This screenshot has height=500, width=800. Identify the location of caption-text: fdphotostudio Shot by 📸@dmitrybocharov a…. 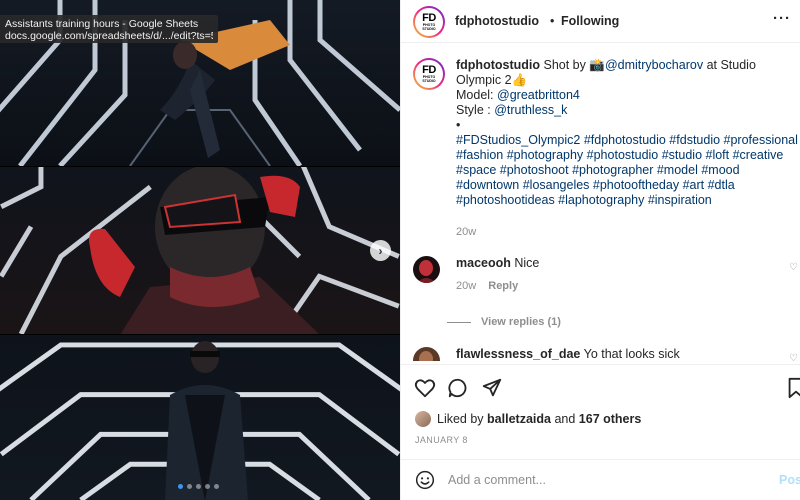
(628, 133).